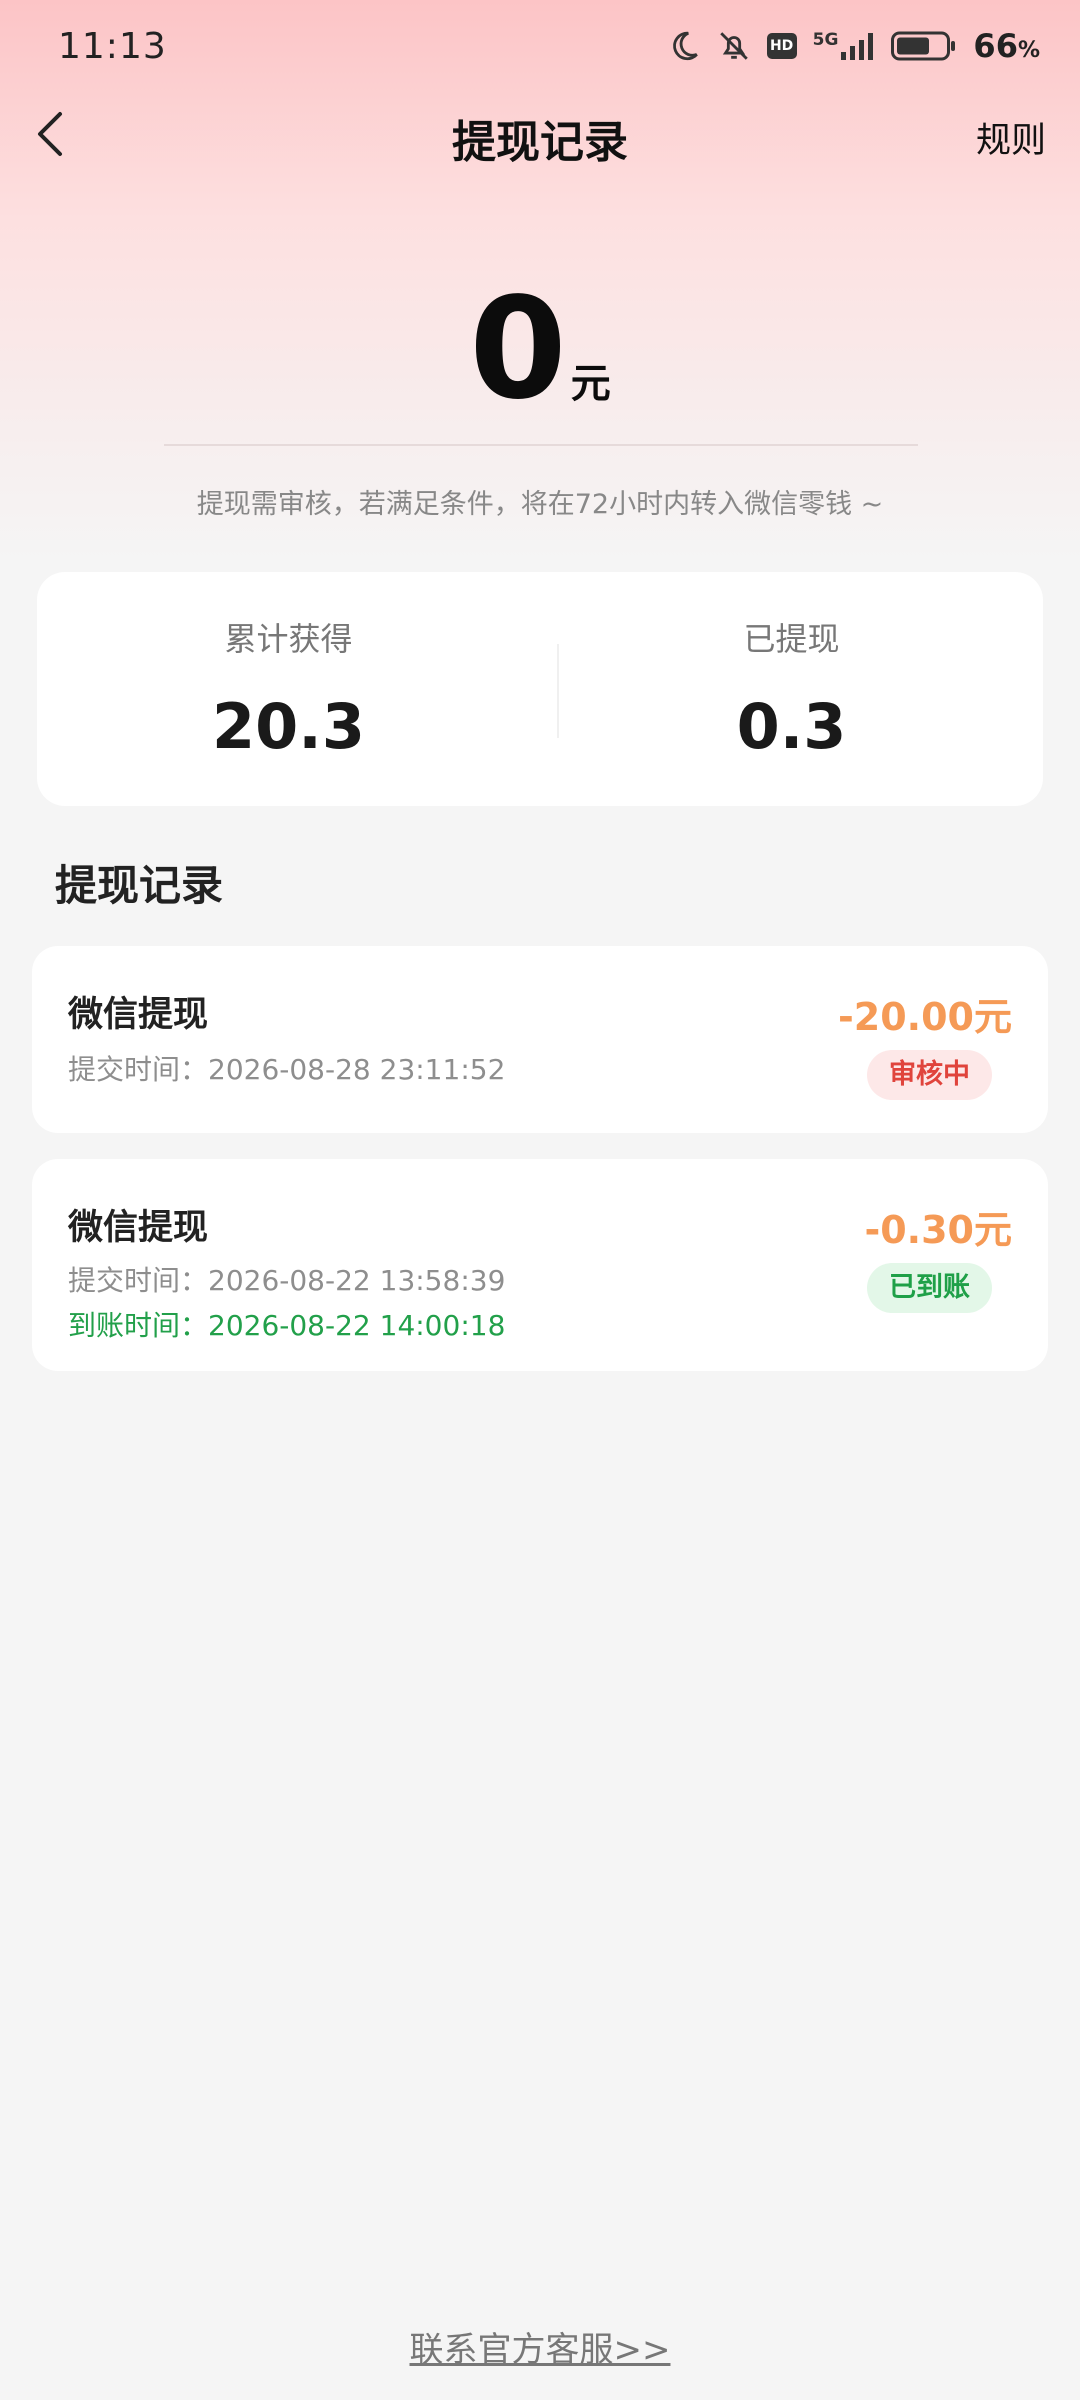 The width and height of the screenshot is (1080, 2400). What do you see at coordinates (540, 46) in the screenshot?
I see `status-bar: 11:13 HD 5G 66%` at bounding box center [540, 46].